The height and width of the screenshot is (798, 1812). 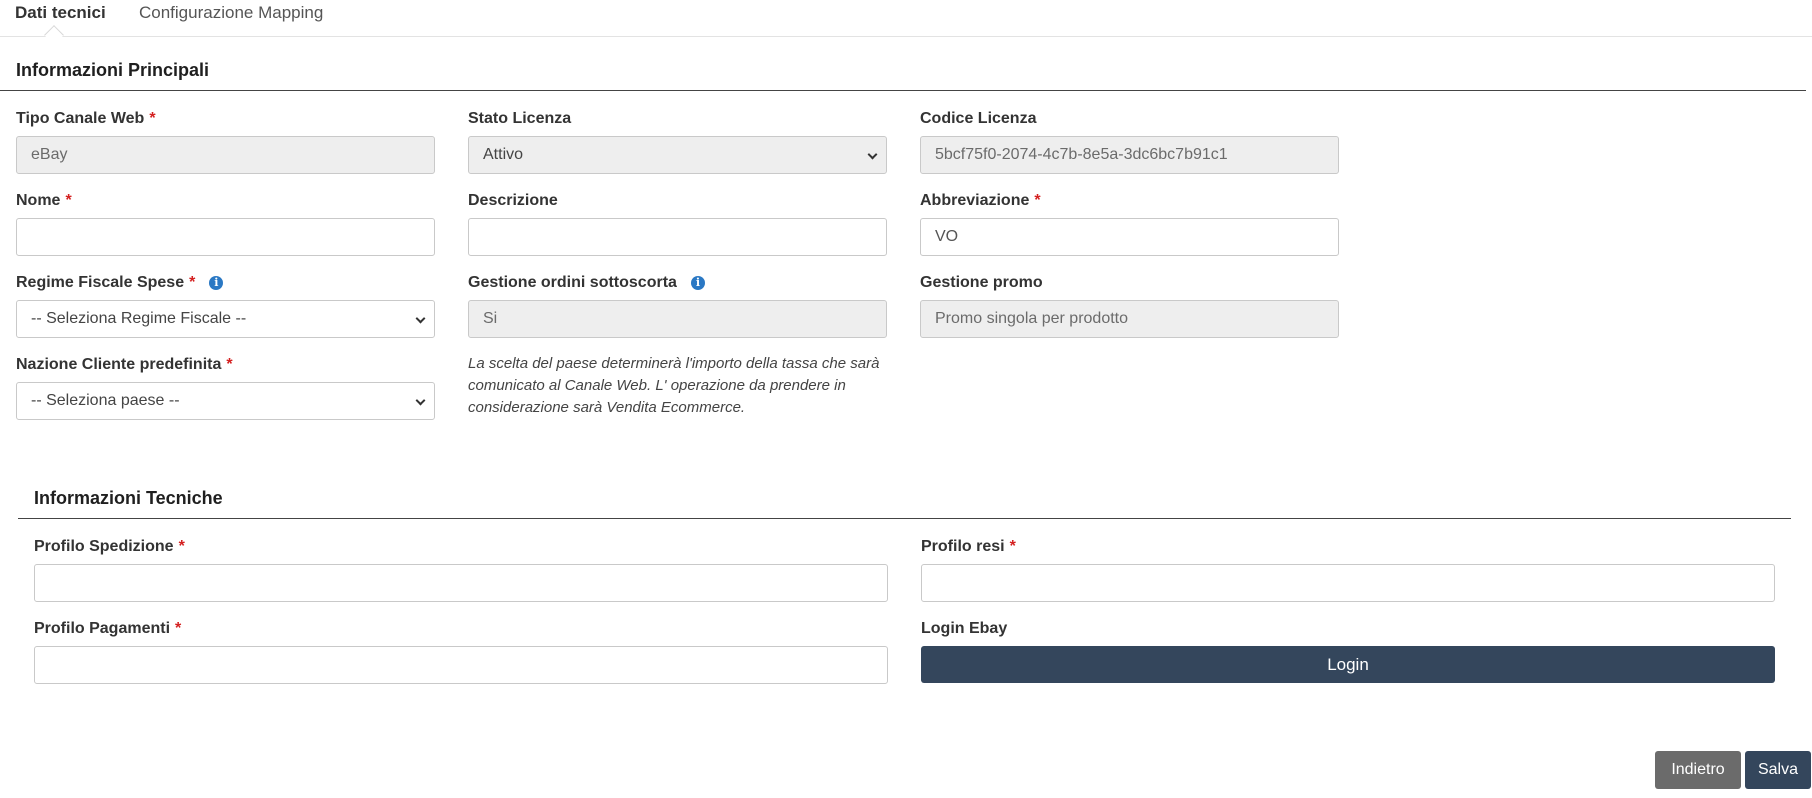 I want to click on profilo-spedizione-input, so click(x=461, y=583).